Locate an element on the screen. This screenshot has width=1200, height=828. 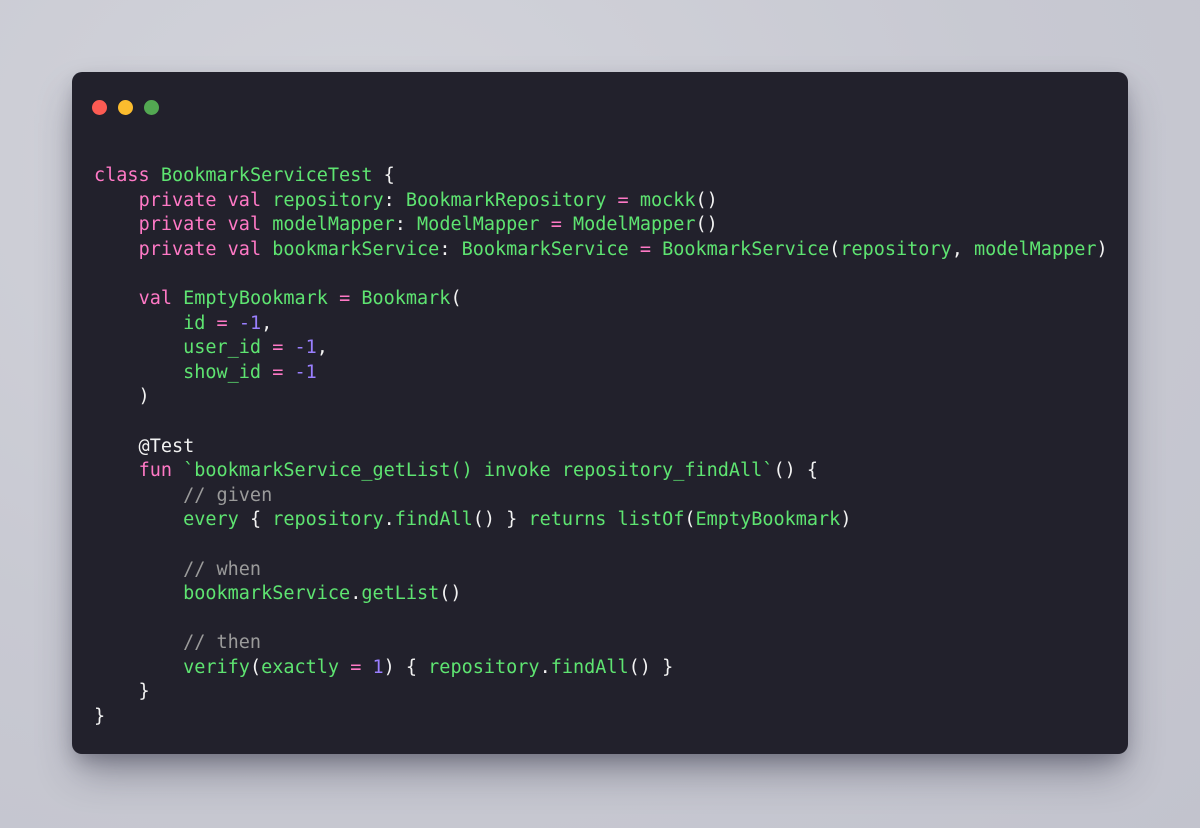
close-window-icon is located at coordinates (99, 107).